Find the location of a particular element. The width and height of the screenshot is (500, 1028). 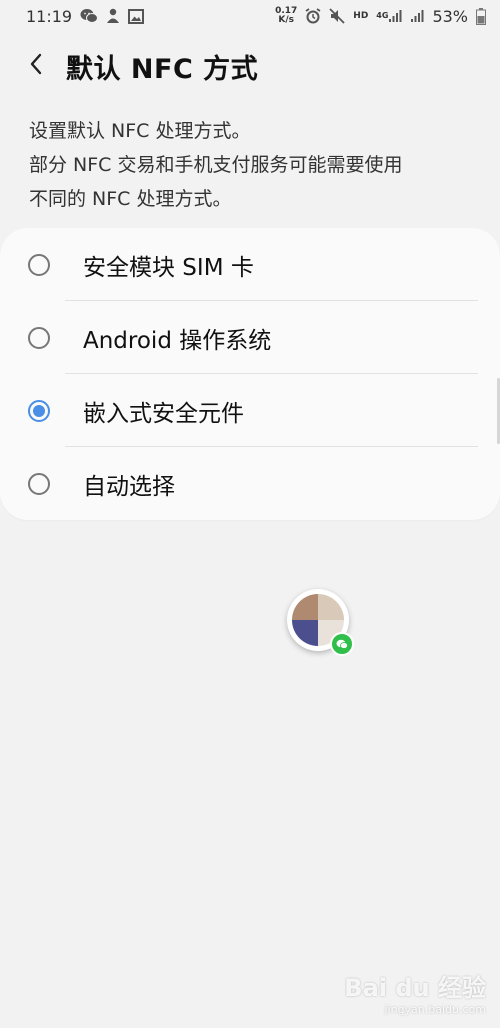

back-button is located at coordinates (36, 66).